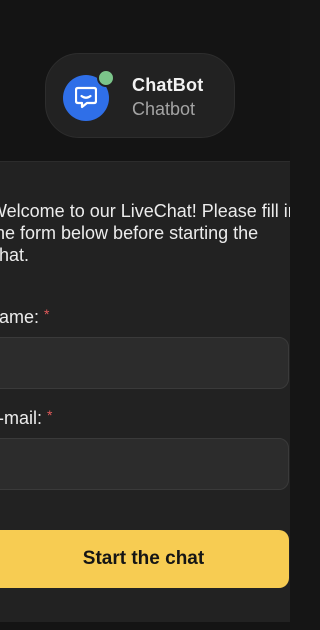 This screenshot has width=320, height=630. Describe the element at coordinates (168, 85) in the screenshot. I see `bot-name: ChatBot` at that location.